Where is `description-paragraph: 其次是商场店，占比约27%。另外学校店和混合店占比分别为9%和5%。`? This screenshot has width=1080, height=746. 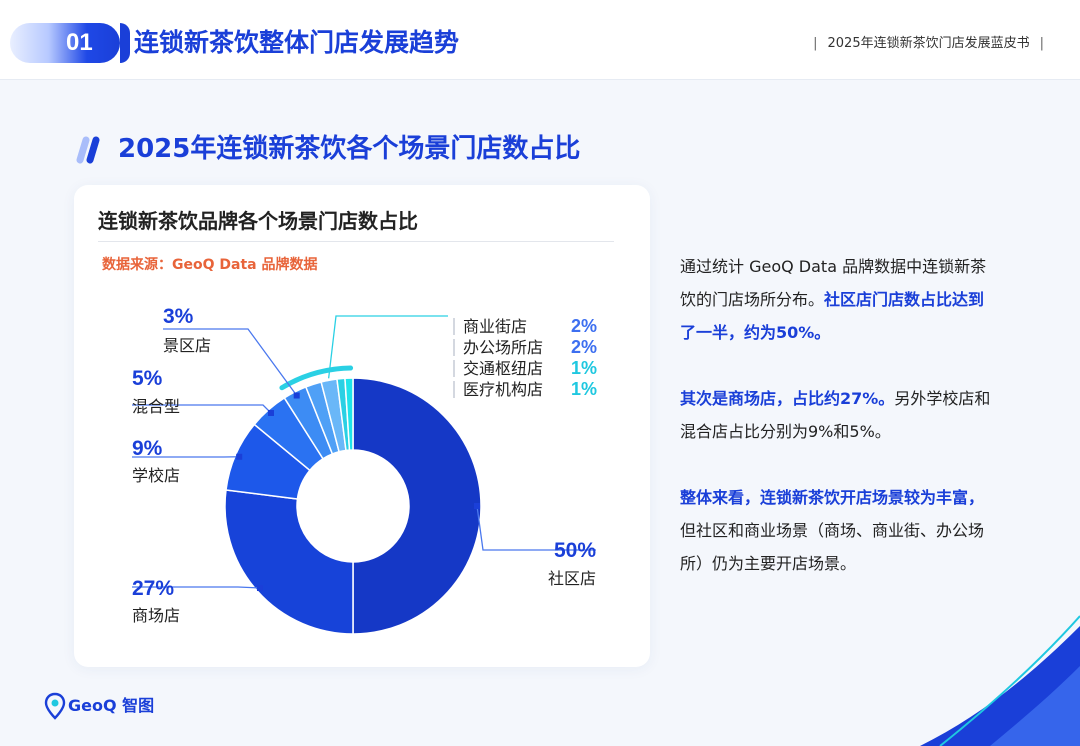
description-paragraph: 其次是商场店，占比约27%。另外学校店和混合店占比分别为9%和5%。 is located at coordinates (840, 415).